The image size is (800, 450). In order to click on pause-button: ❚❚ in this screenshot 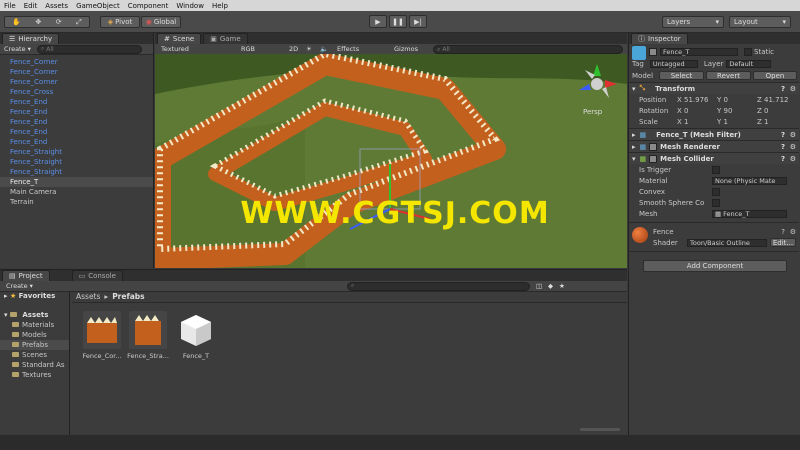, I will do `click(398, 21)`.